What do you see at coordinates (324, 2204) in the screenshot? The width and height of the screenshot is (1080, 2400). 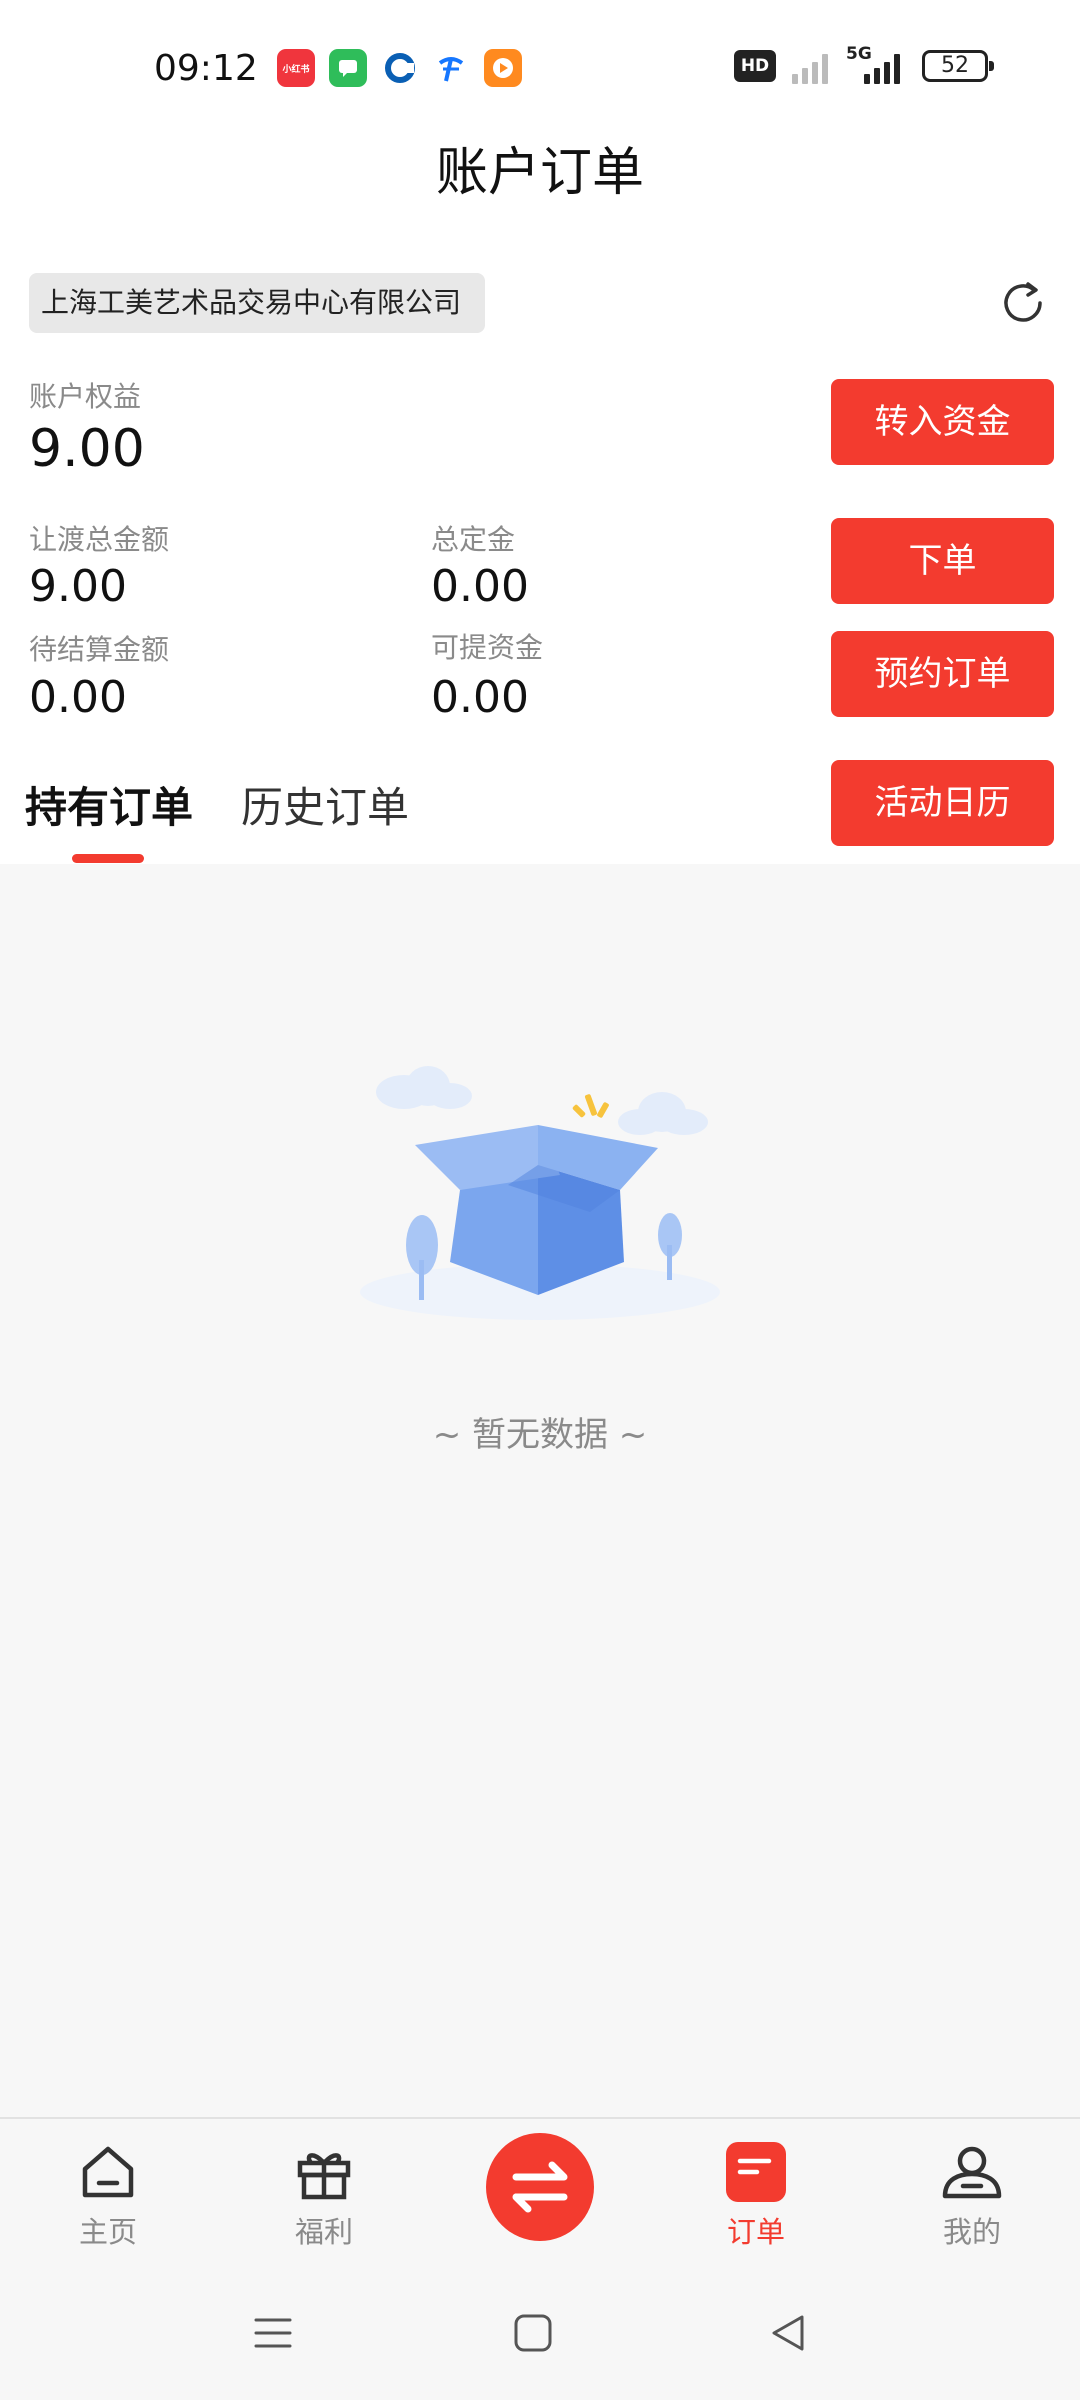 I see `nav-benefits: 福利` at bounding box center [324, 2204].